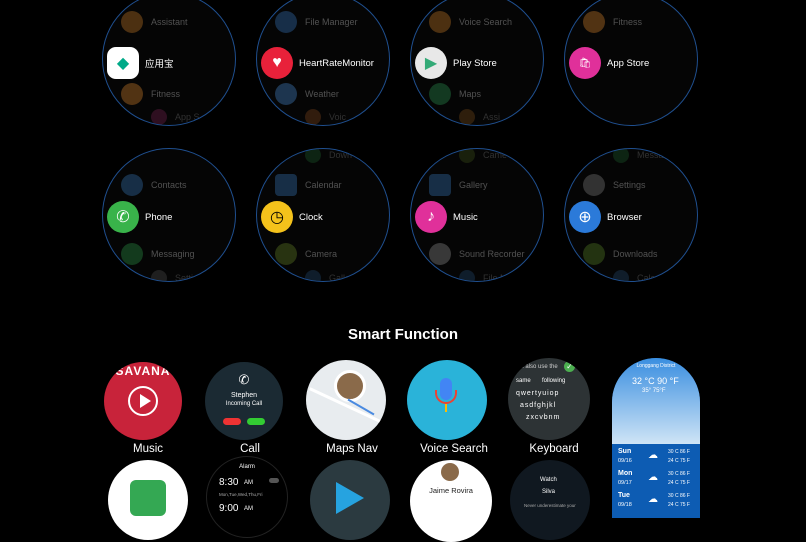 The width and height of the screenshot is (806, 542). I want to click on label: Voic, so click(338, 117).